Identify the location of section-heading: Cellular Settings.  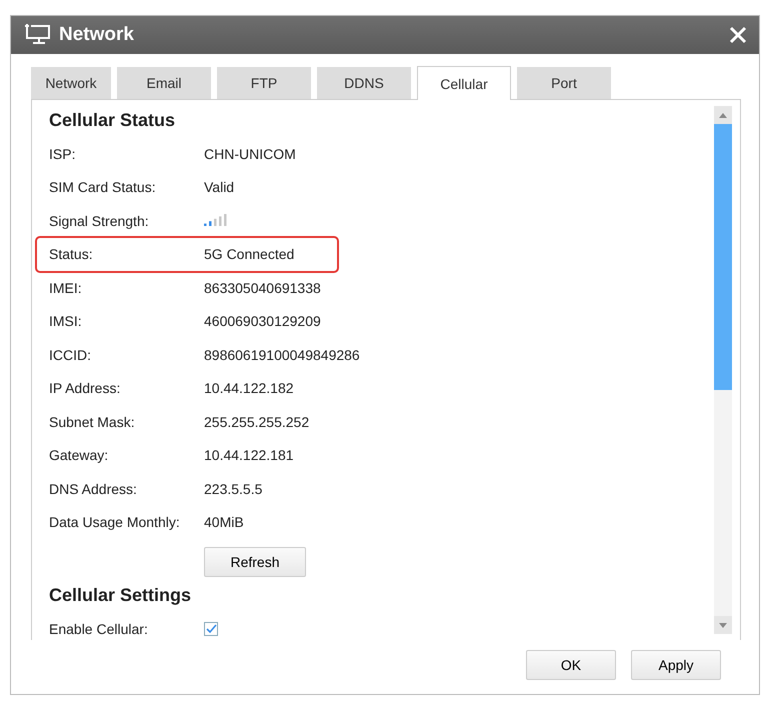
(120, 595).